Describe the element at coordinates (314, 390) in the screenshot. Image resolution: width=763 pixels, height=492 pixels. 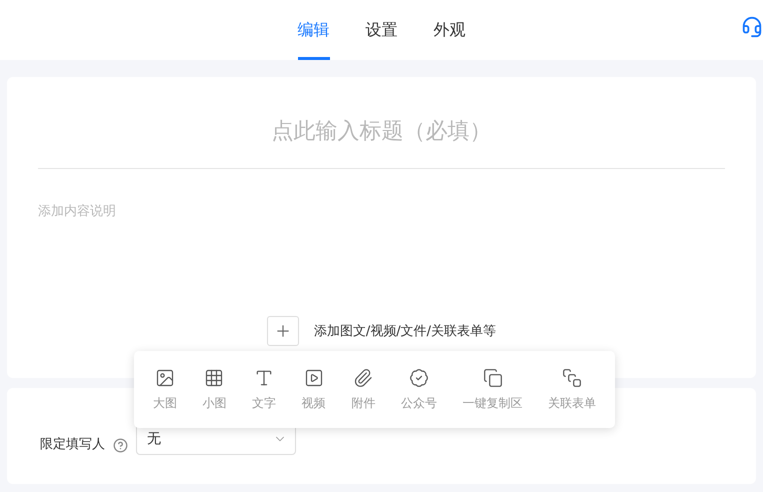
I see `insert-menu-item: 视频` at that location.